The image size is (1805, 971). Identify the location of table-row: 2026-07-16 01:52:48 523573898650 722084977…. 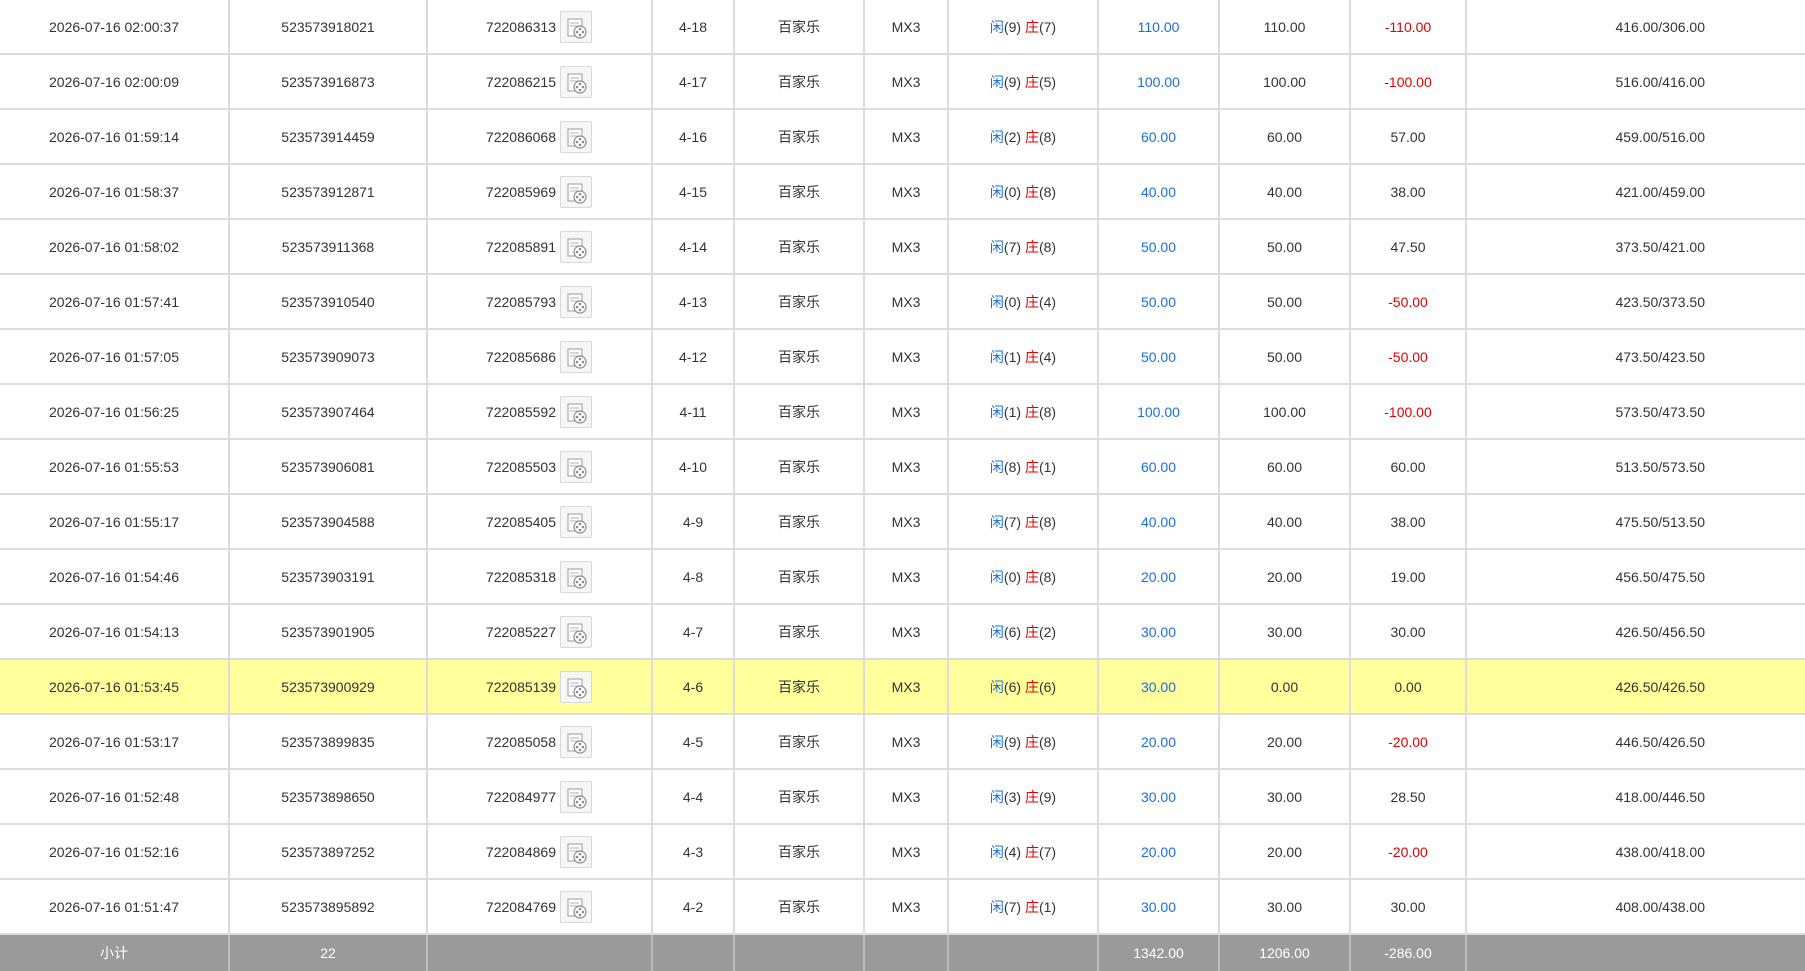
(902, 797).